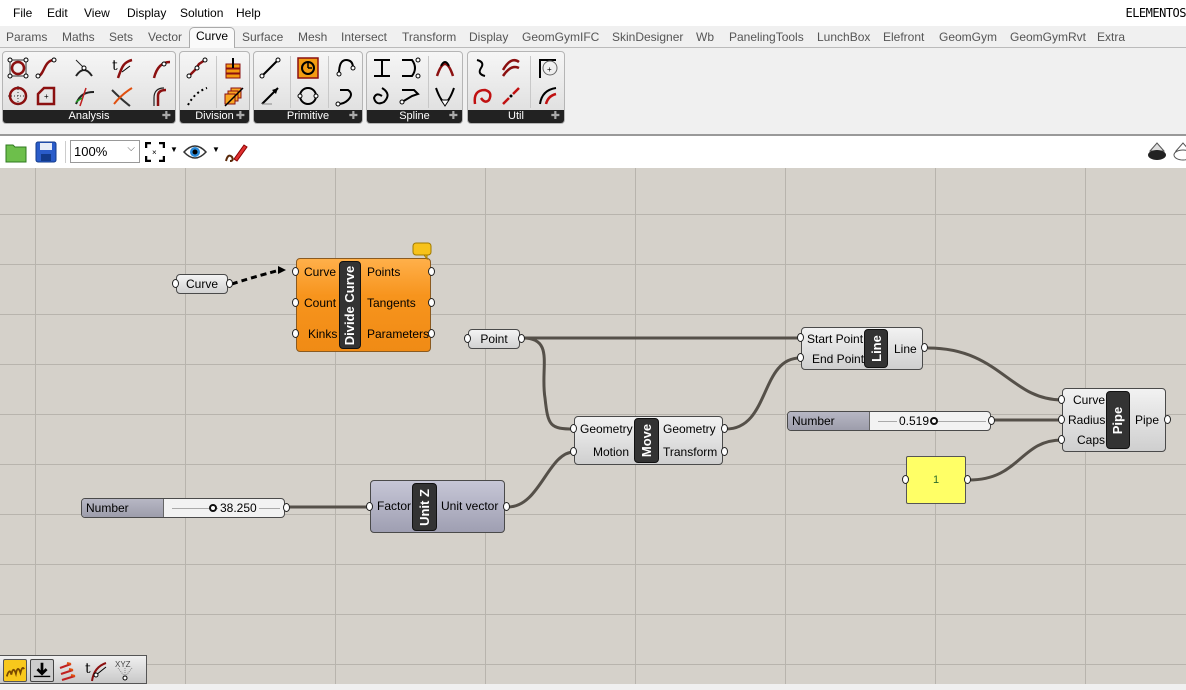 The image size is (1186, 690). What do you see at coordinates (15, 670) in the screenshot?
I see `sketch-tool-icon` at bounding box center [15, 670].